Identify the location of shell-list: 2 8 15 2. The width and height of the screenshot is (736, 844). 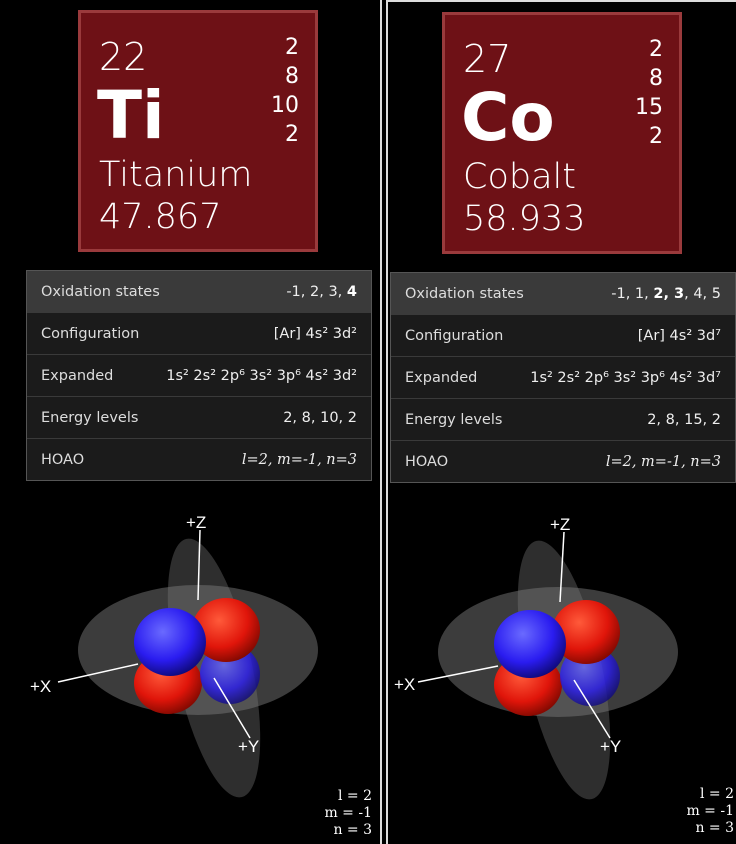
(649, 93).